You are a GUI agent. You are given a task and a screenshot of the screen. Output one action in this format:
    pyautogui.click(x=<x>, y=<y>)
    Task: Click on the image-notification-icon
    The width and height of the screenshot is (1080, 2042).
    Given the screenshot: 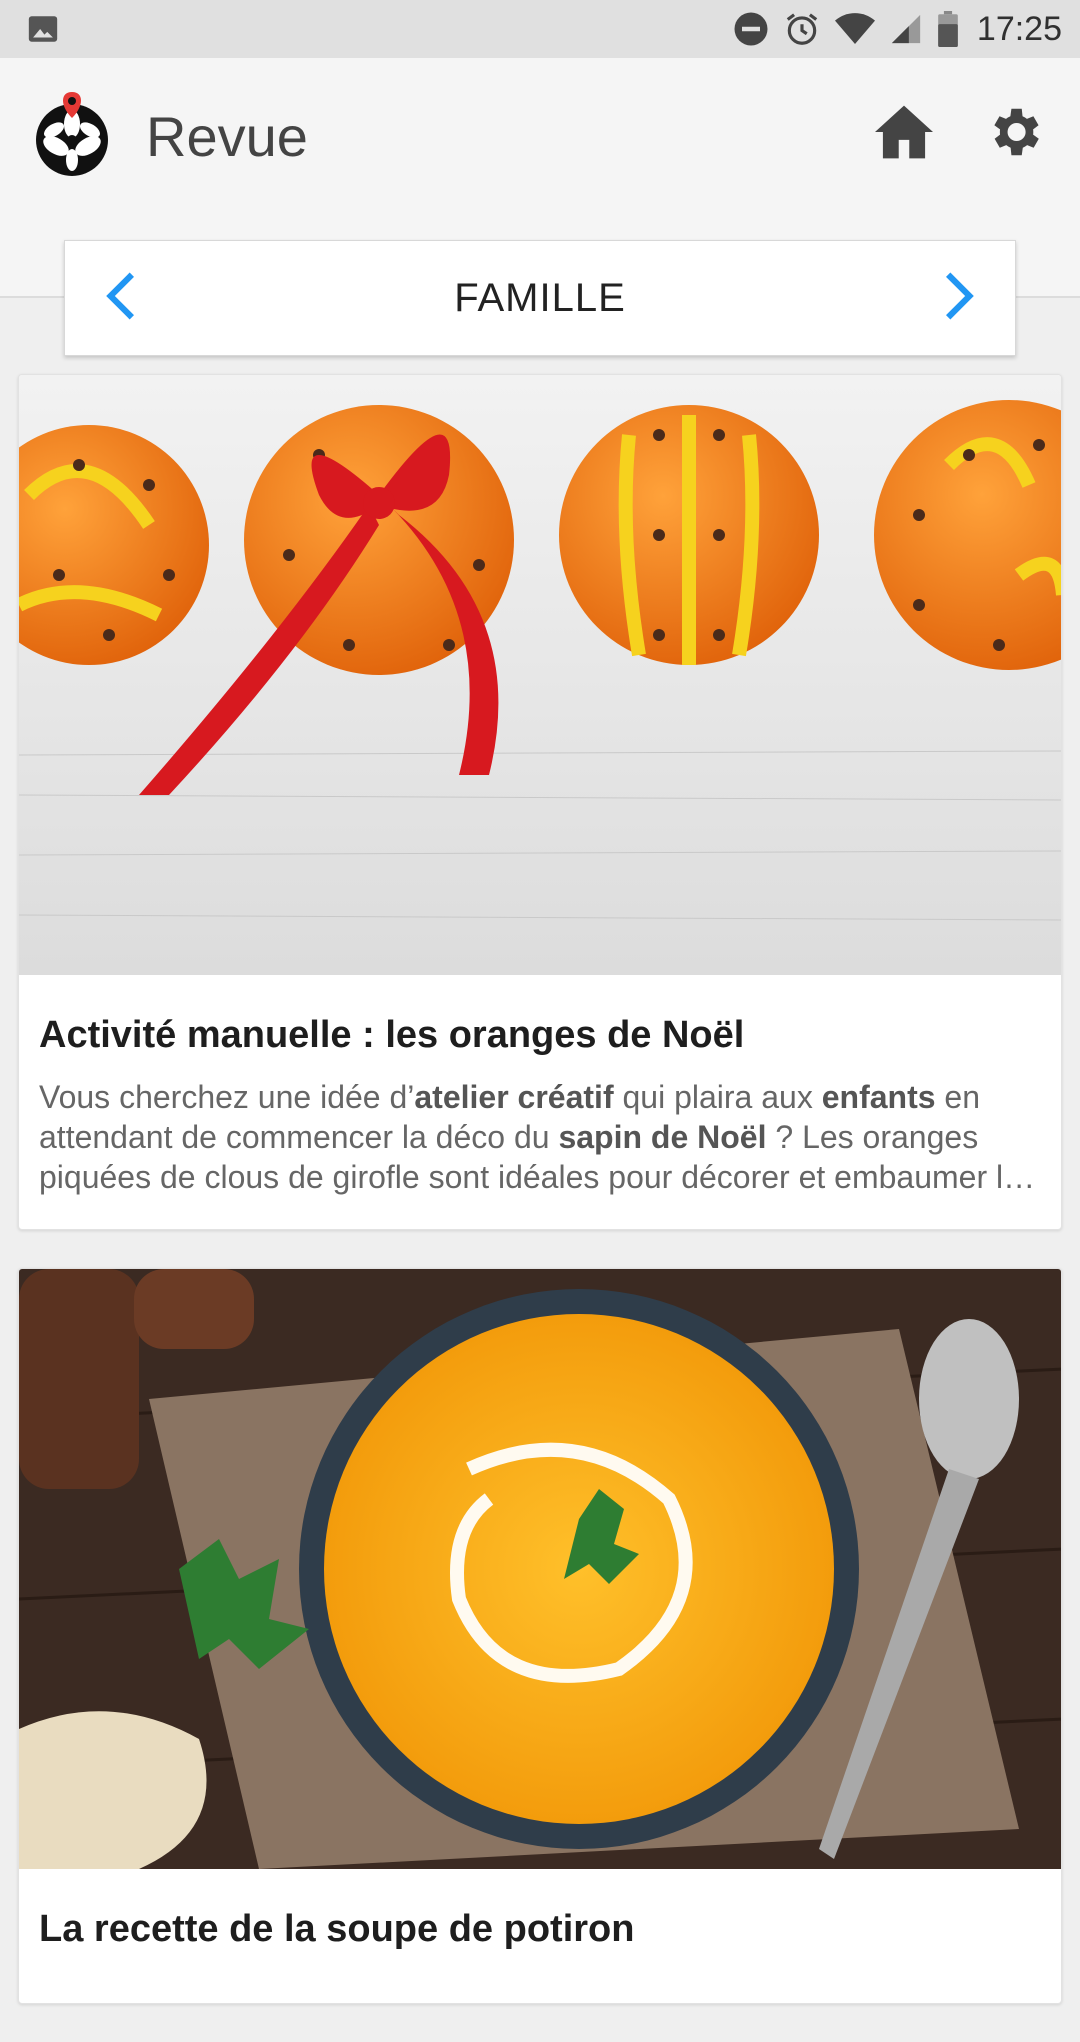 What is the action you would take?
    pyautogui.click(x=43, y=29)
    